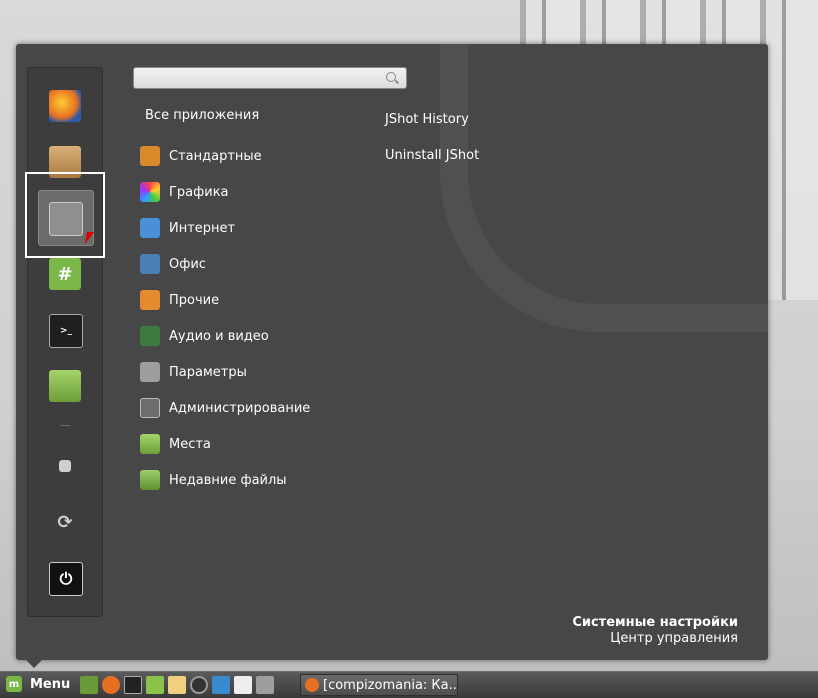 The height and width of the screenshot is (698, 818). What do you see at coordinates (194, 300) in the screenshot?
I see `category-label: Прочие` at bounding box center [194, 300].